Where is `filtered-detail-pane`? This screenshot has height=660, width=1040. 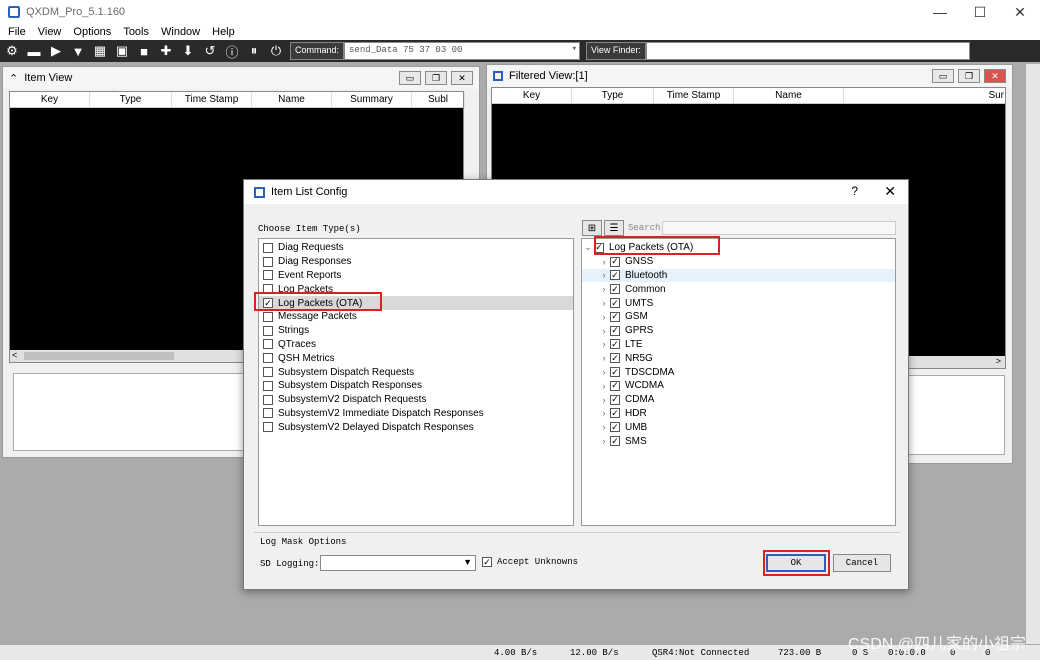
filtered-detail-pane is located at coordinates (956, 415).